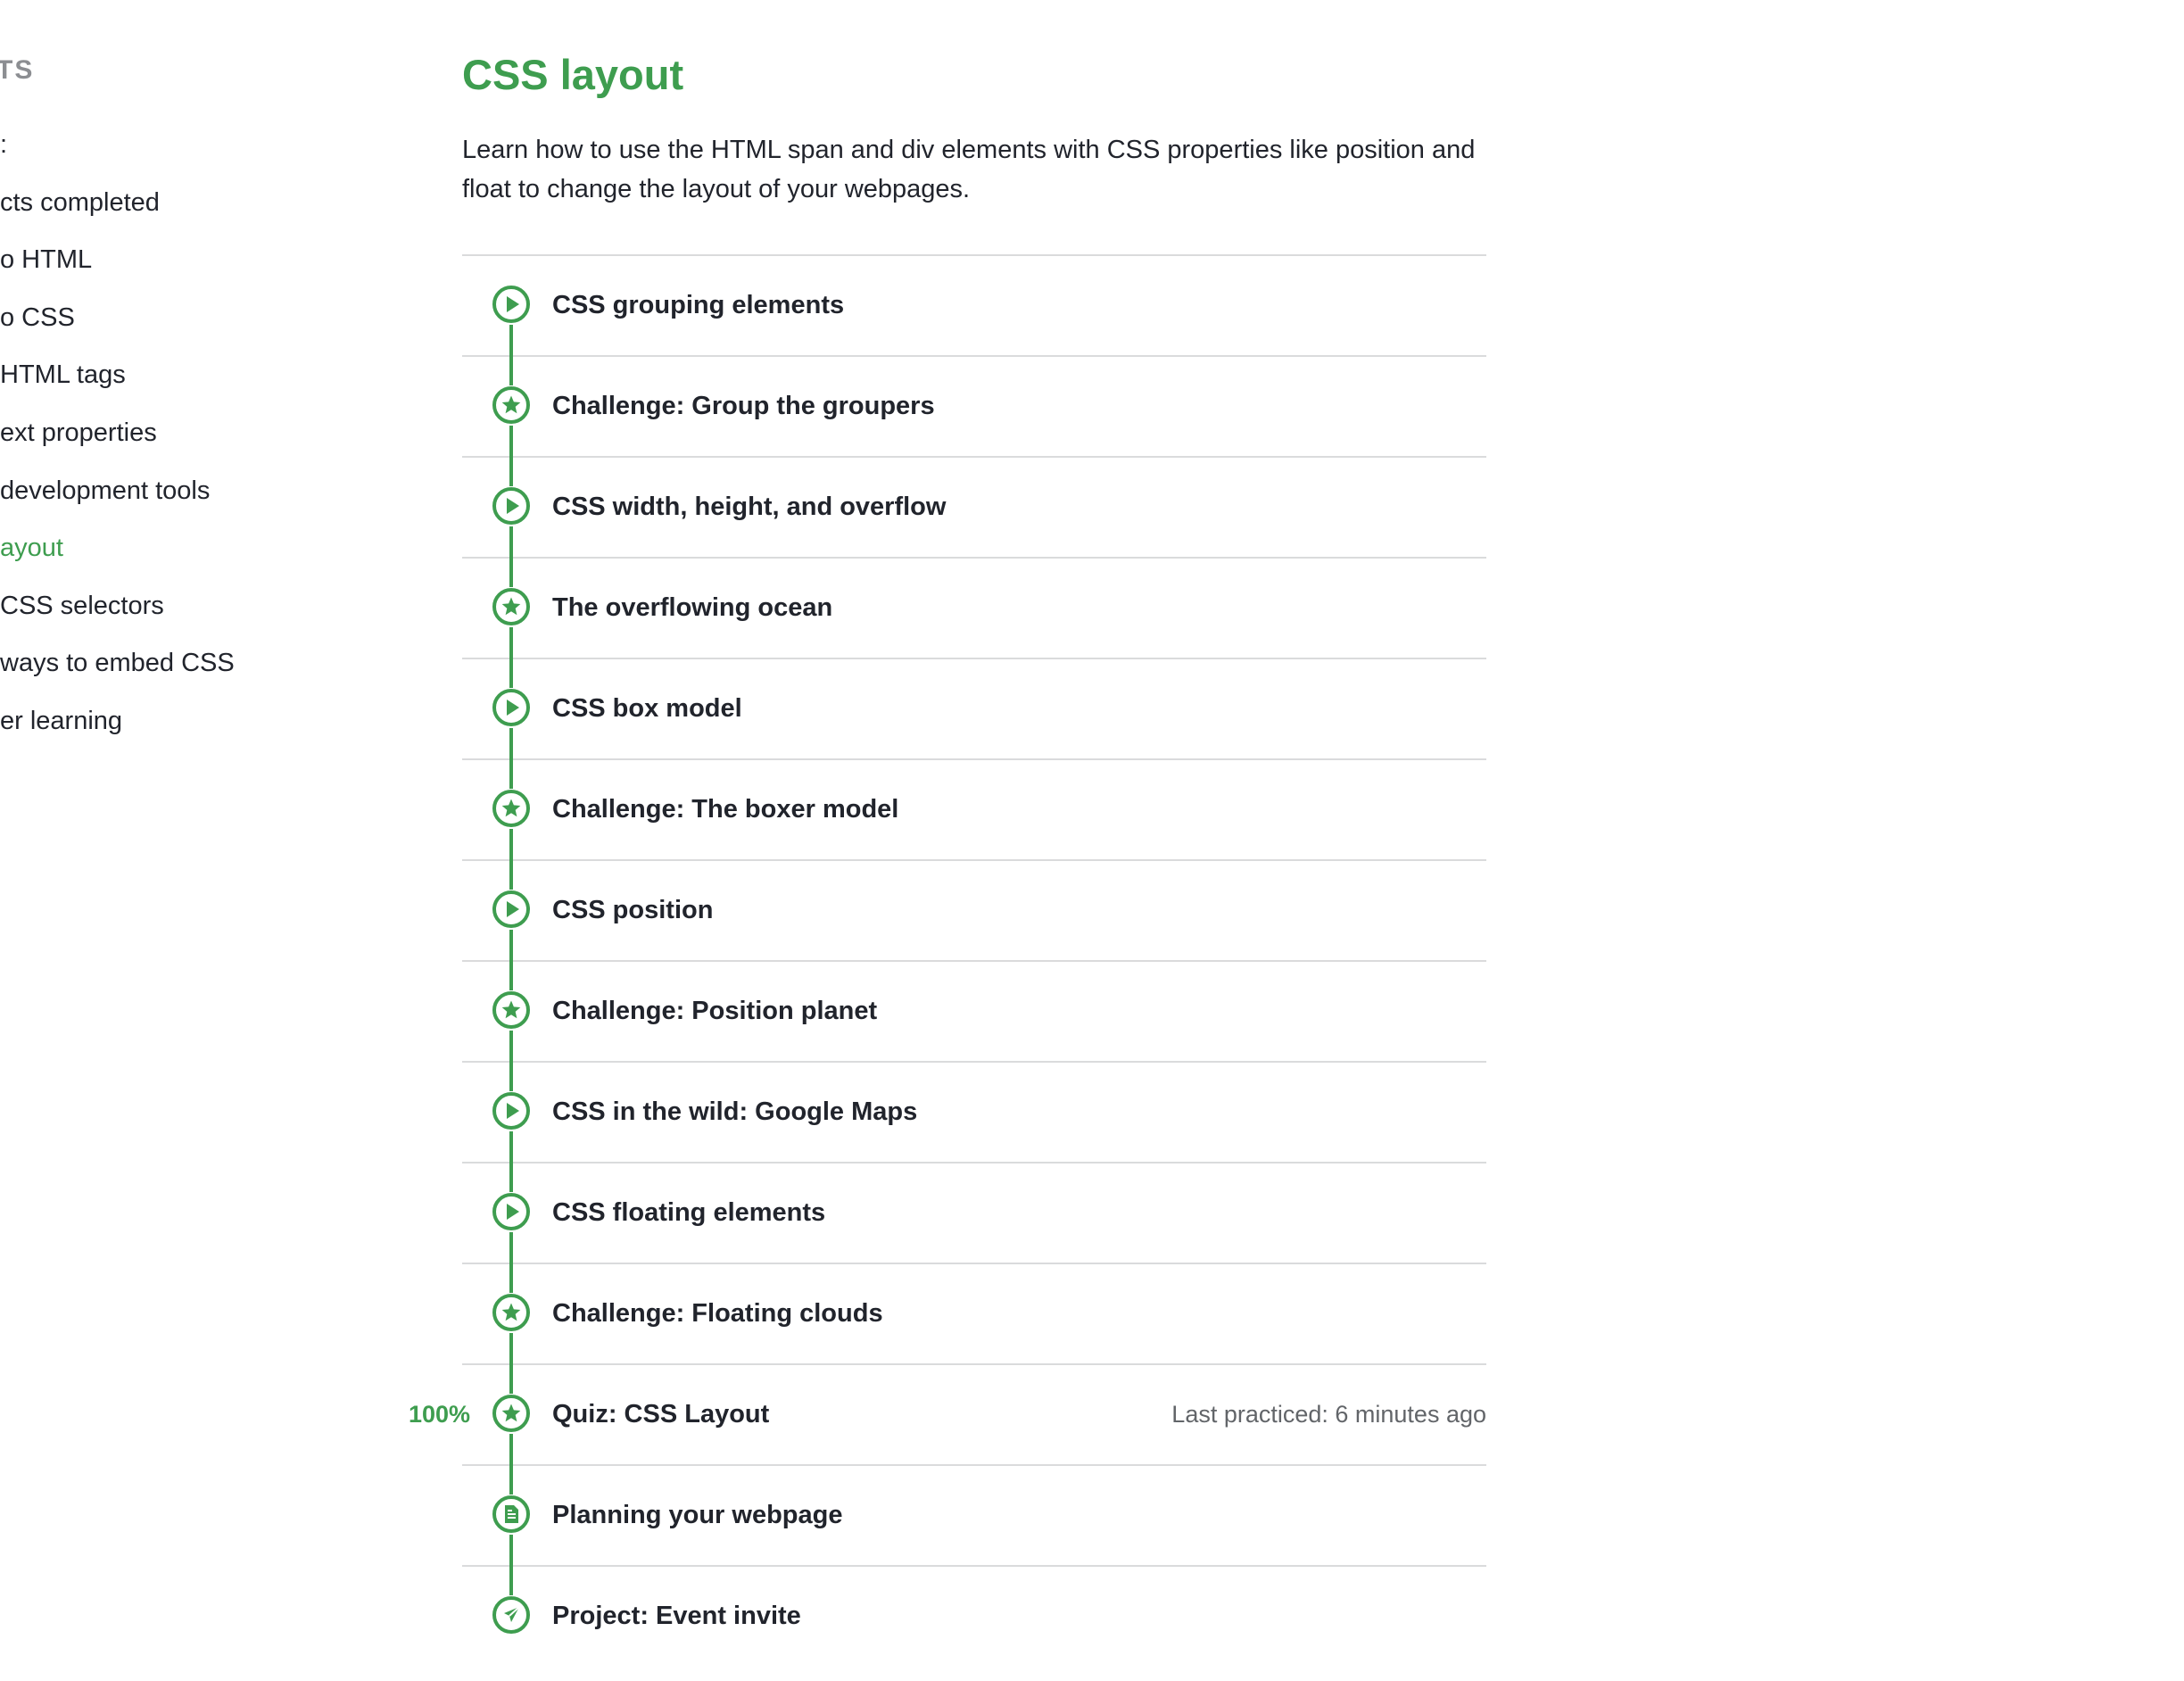  Describe the element at coordinates (718, 1313) in the screenshot. I see `lesson-title: Challenge: Floating clouds` at that location.